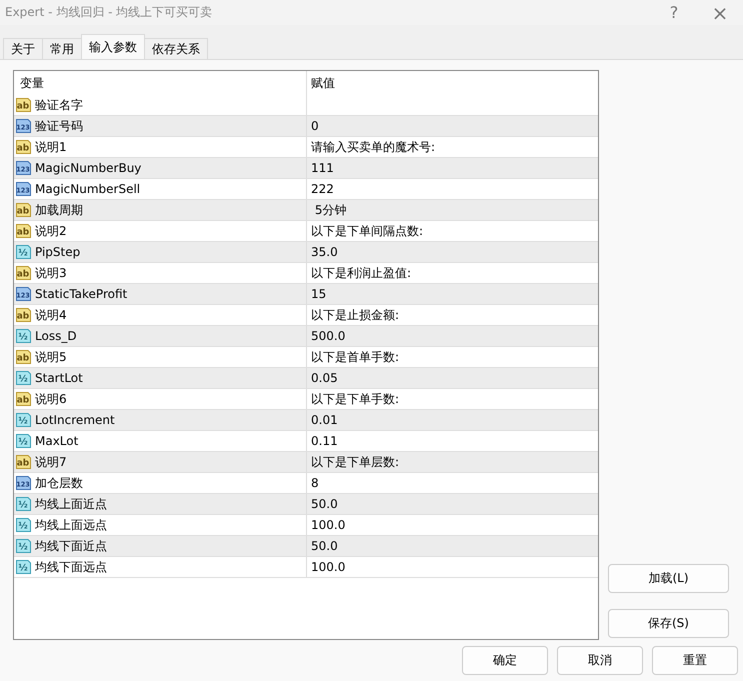  I want to click on parameter-value: 0.11, so click(324, 441).